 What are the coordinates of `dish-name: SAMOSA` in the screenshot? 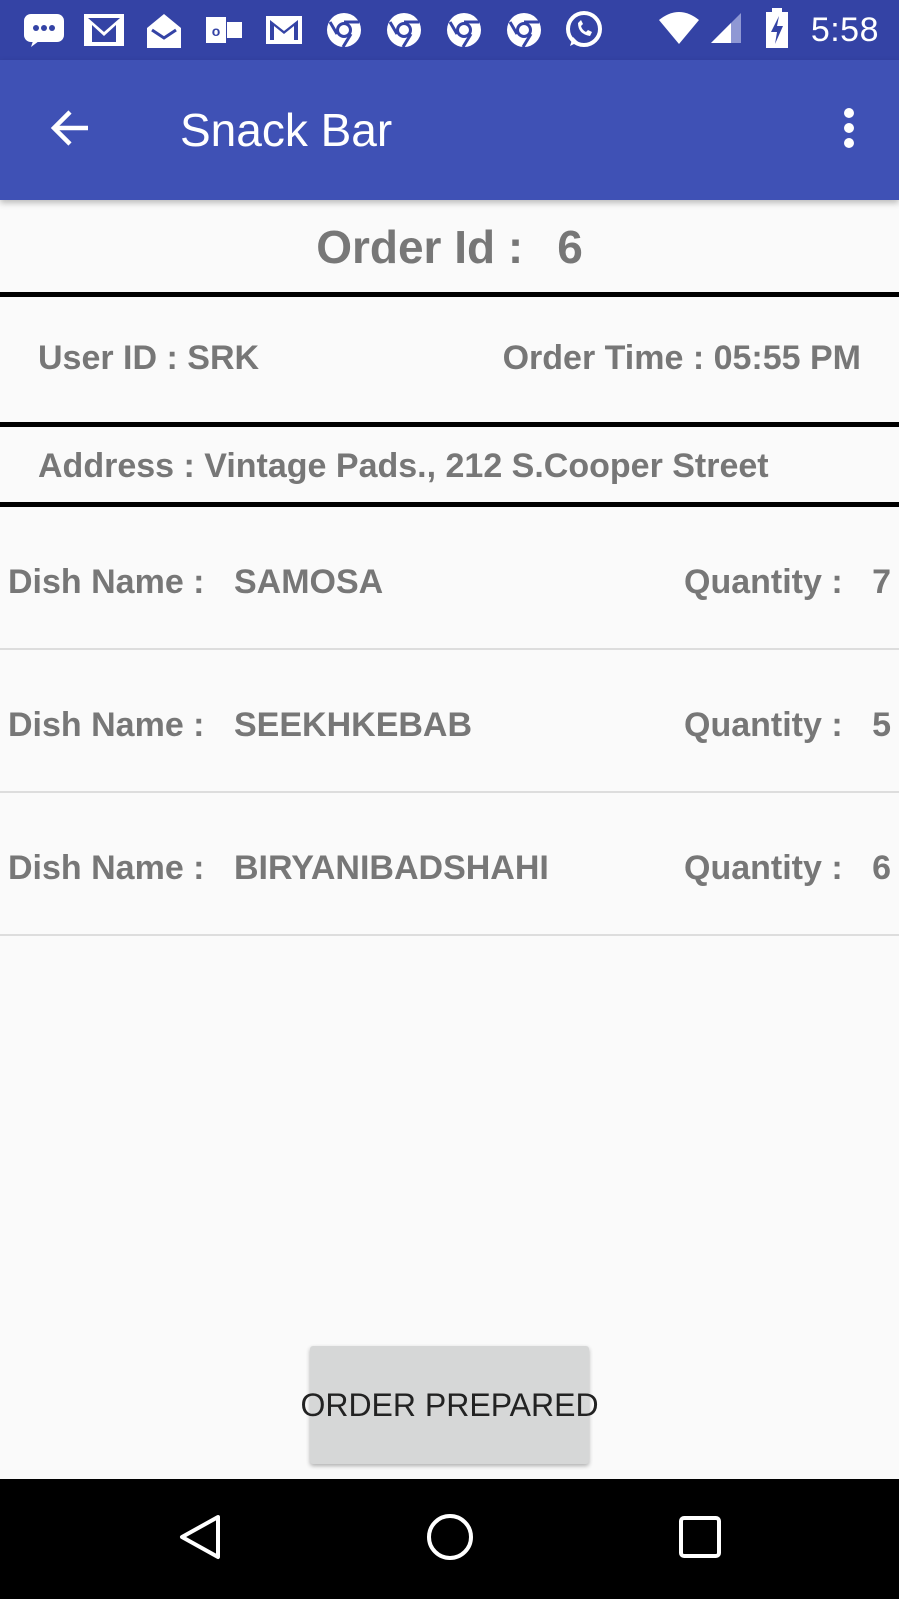 It's located at (309, 582).